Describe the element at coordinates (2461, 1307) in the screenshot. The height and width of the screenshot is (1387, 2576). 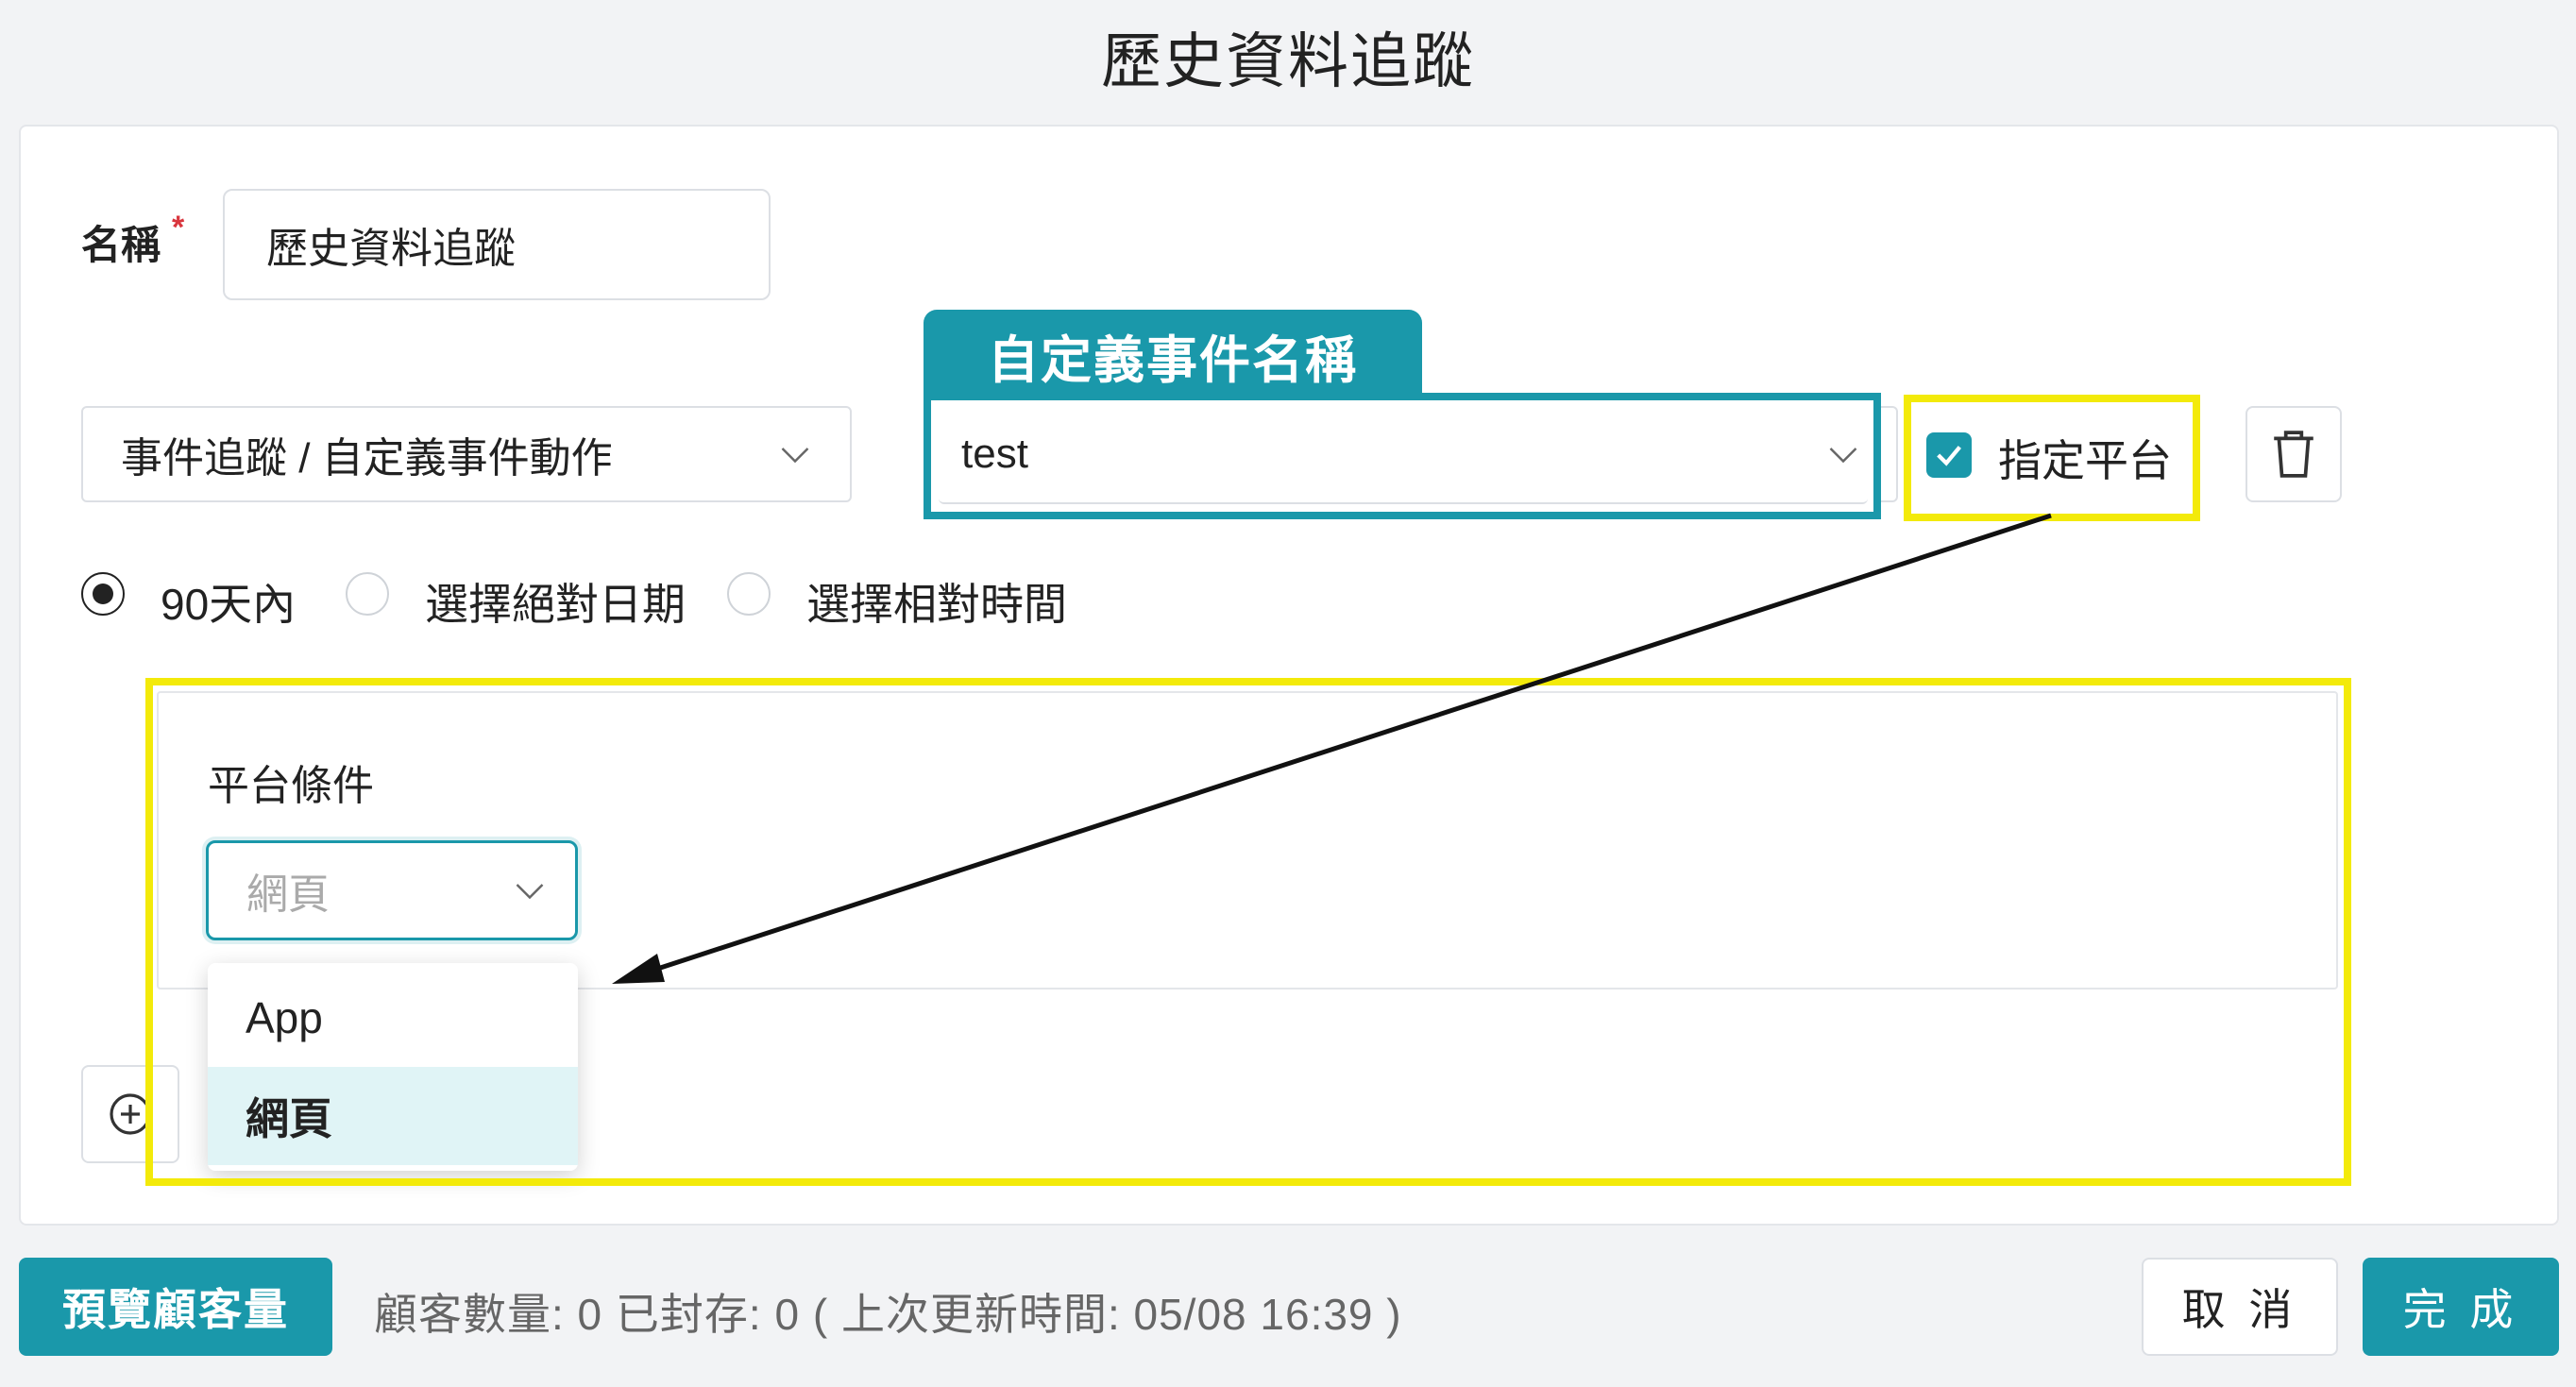
I see `done-button: 完 成` at that location.